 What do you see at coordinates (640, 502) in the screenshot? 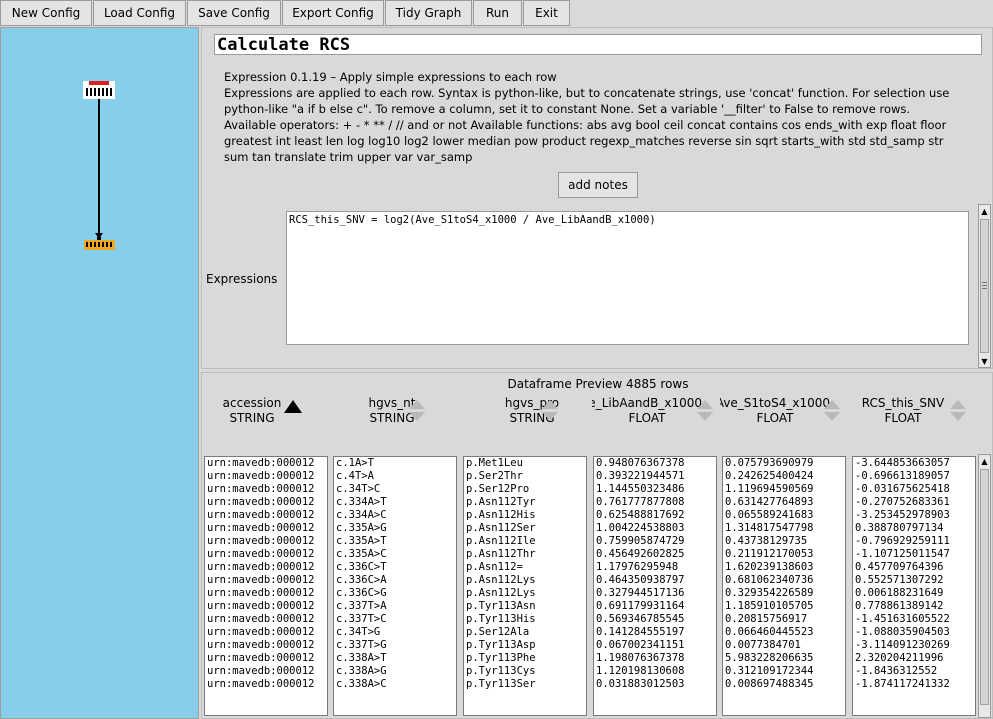
I see `table-cell: 0.761777877808` at bounding box center [640, 502].